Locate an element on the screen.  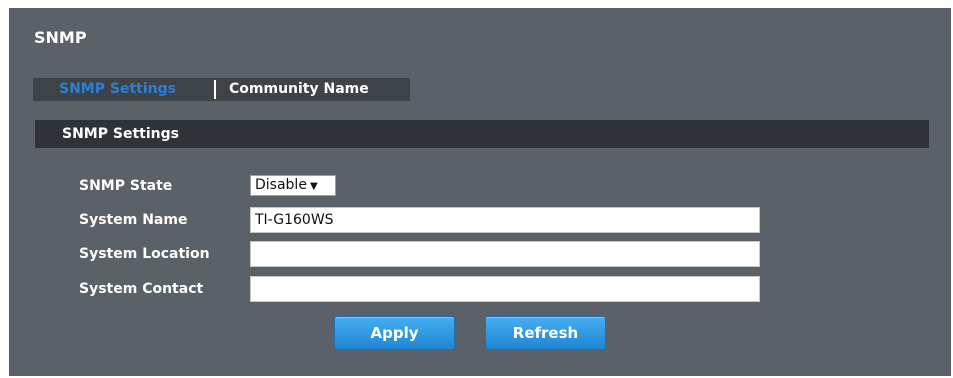
tab-bar: SNMP Settings Community Name is located at coordinates (221, 89).